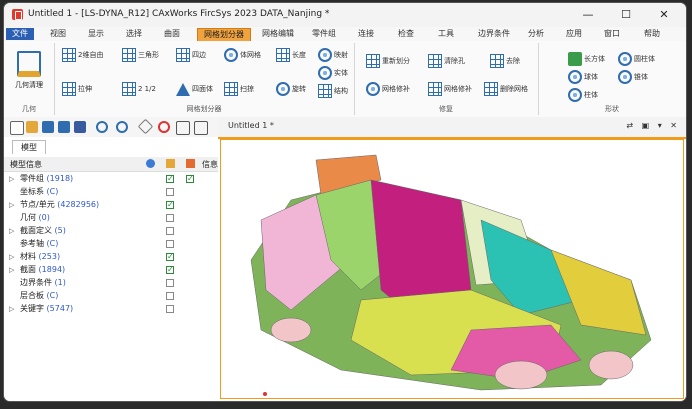  I want to click on shape-group: 长方体 圆柱体 球体 锥体 柱体 形状, so click(612, 79).